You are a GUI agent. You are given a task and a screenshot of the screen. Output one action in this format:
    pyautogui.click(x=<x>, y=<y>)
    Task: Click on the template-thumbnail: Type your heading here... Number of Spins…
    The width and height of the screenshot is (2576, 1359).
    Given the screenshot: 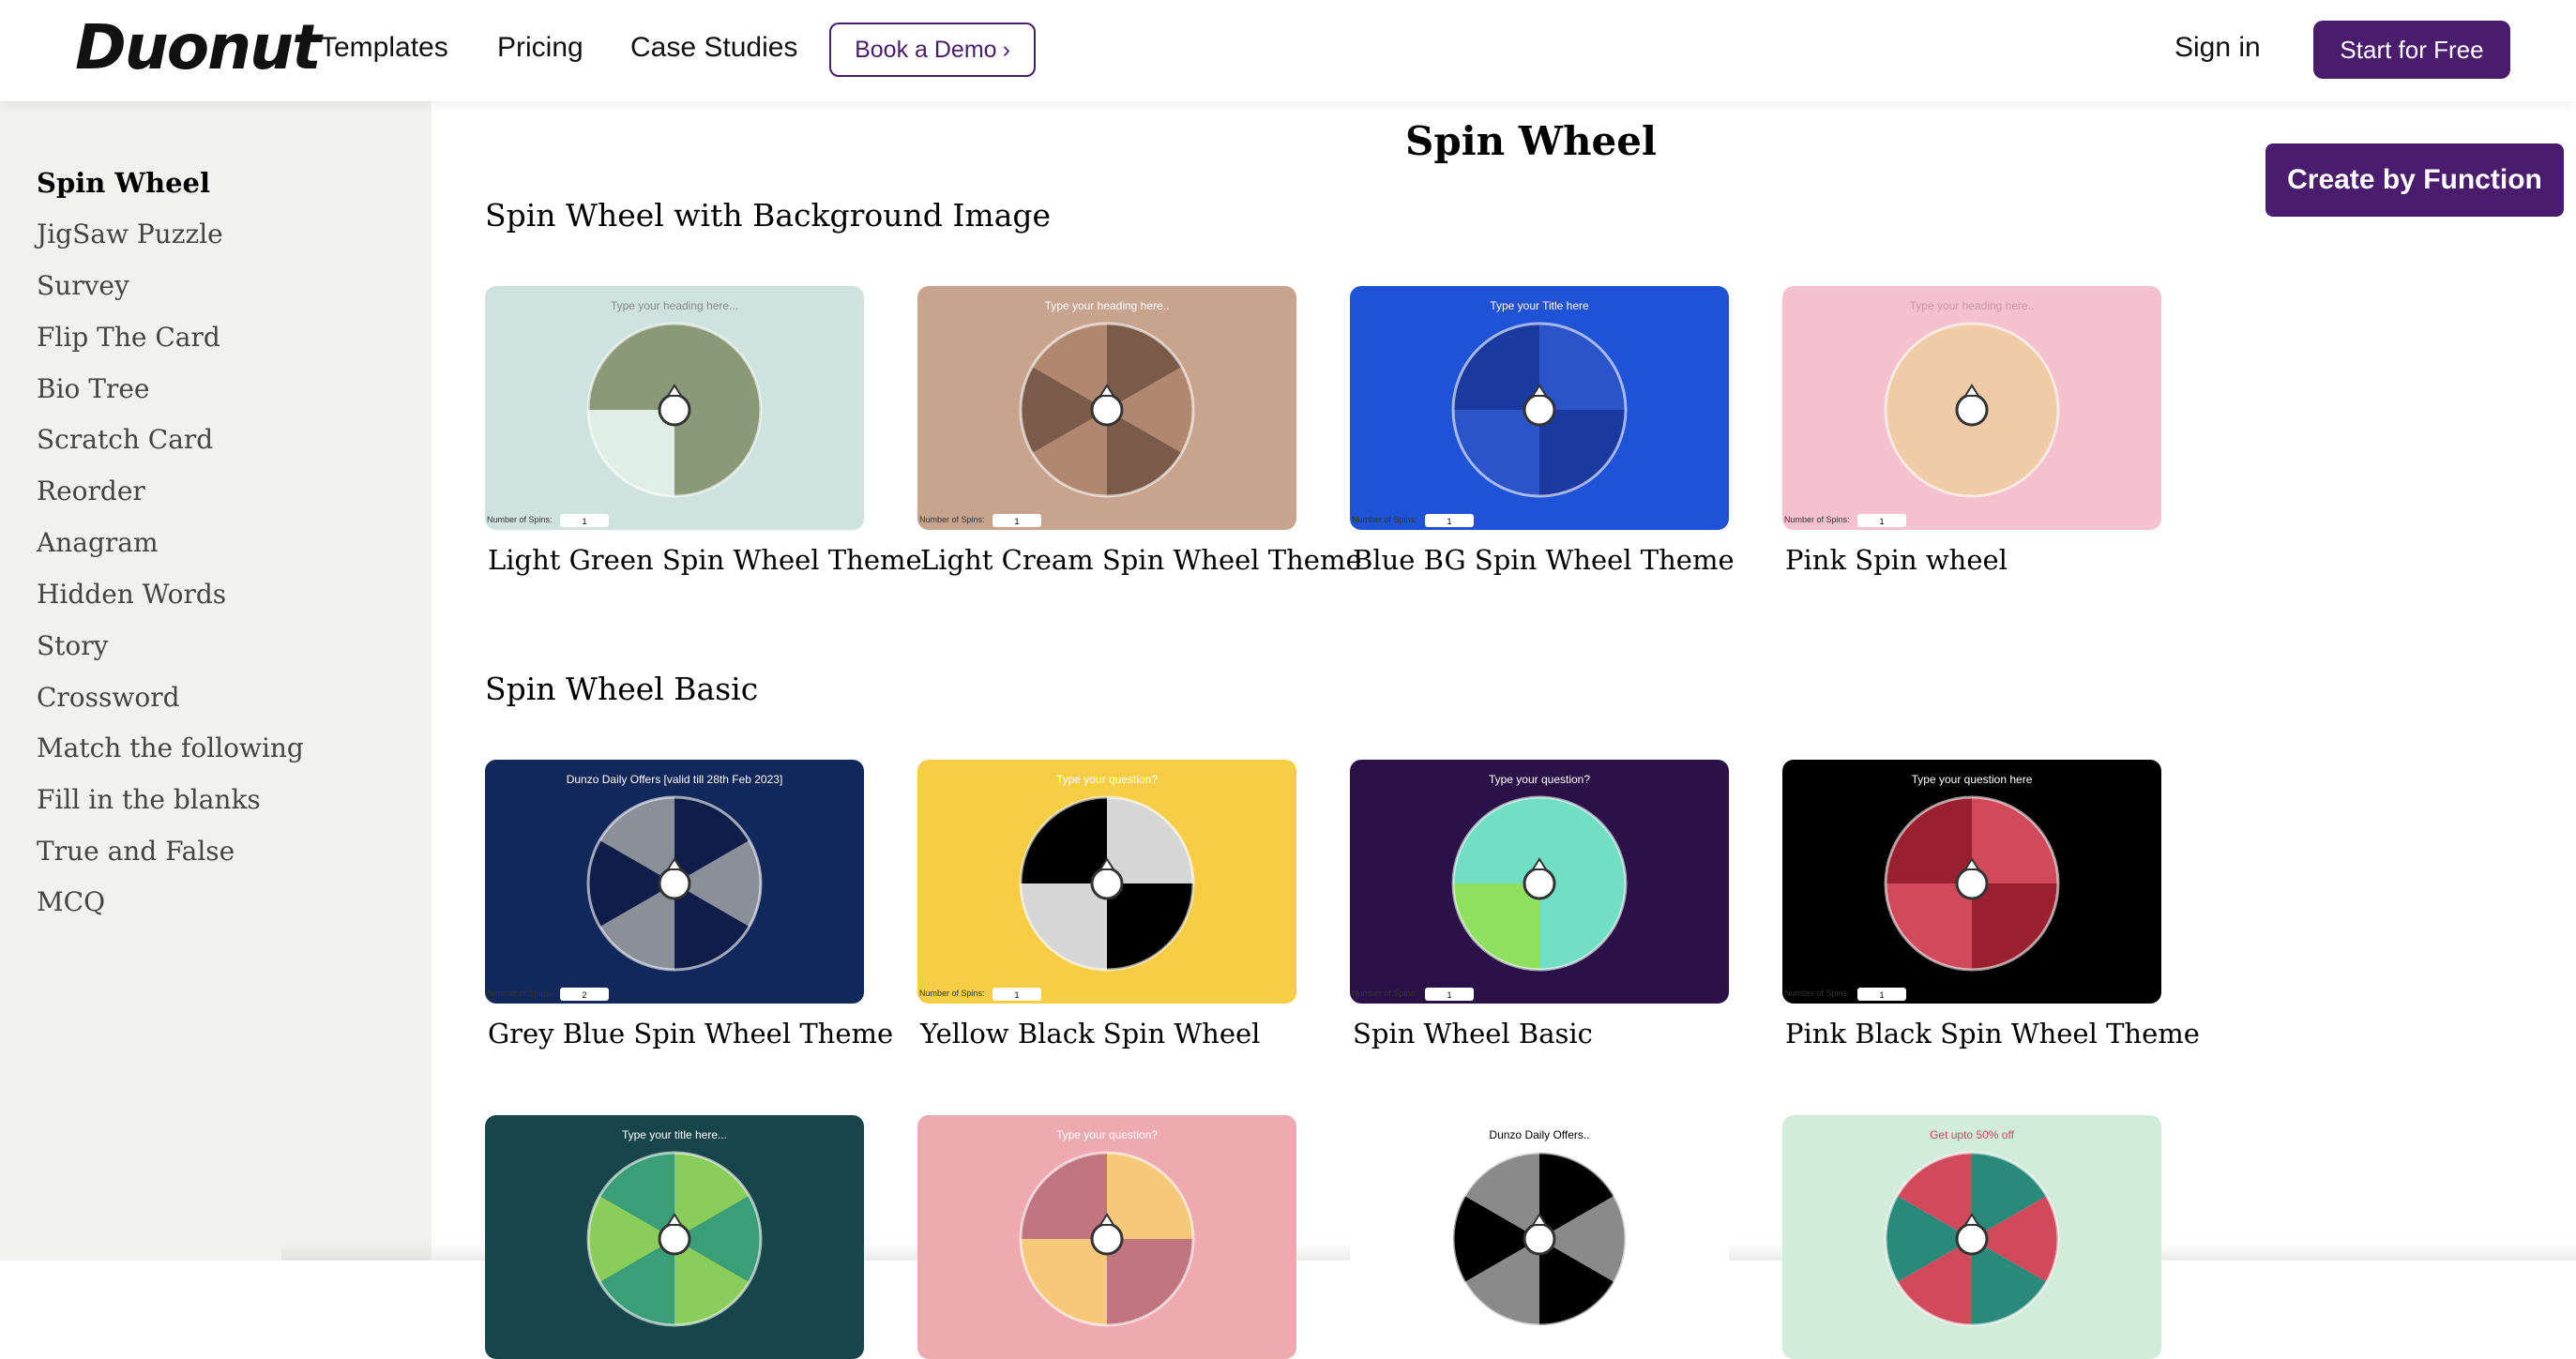 What is the action you would take?
    pyautogui.click(x=674, y=408)
    